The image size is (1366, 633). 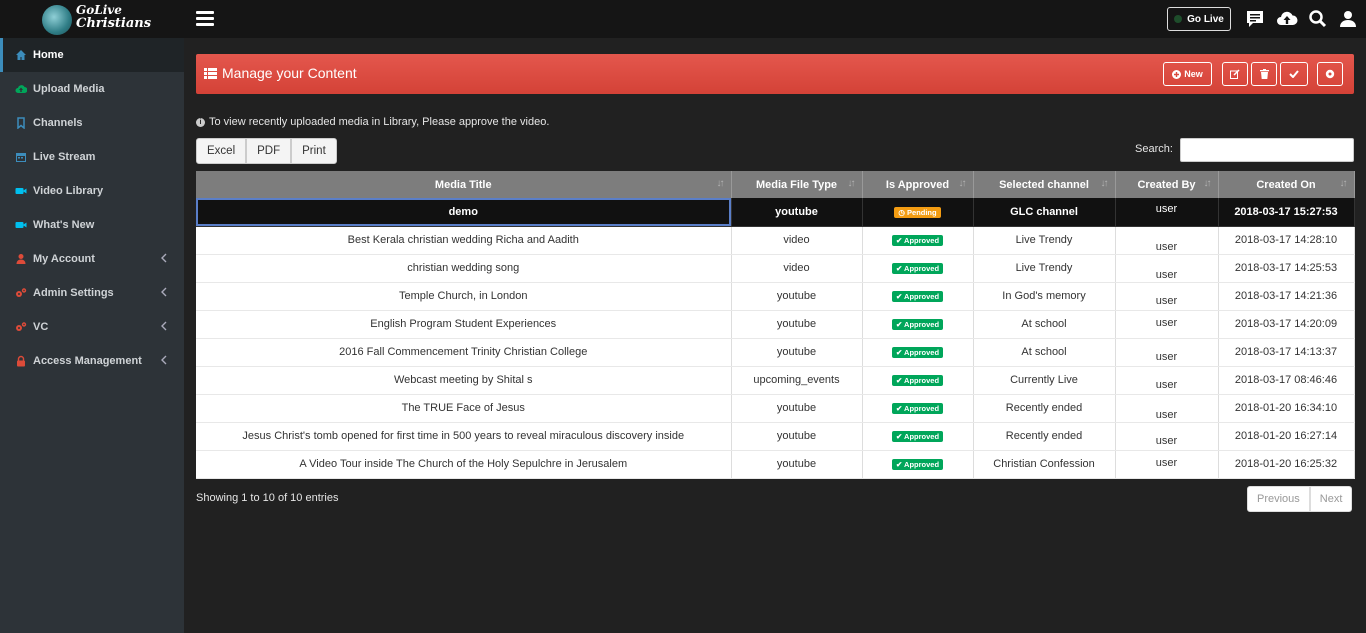 What do you see at coordinates (797, 184) in the screenshot?
I see `column-header: Media File Type ↓↑` at bounding box center [797, 184].